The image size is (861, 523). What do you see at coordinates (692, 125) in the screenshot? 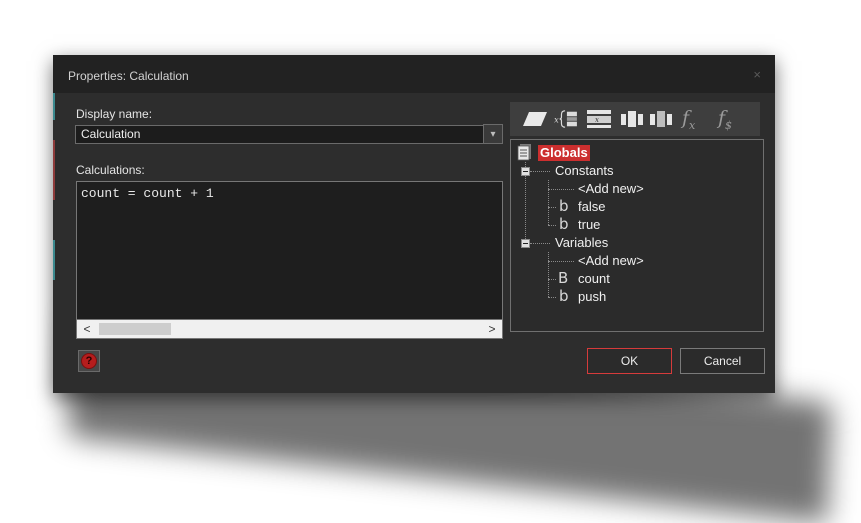
I see `function-icon-sub: x` at bounding box center [692, 125].